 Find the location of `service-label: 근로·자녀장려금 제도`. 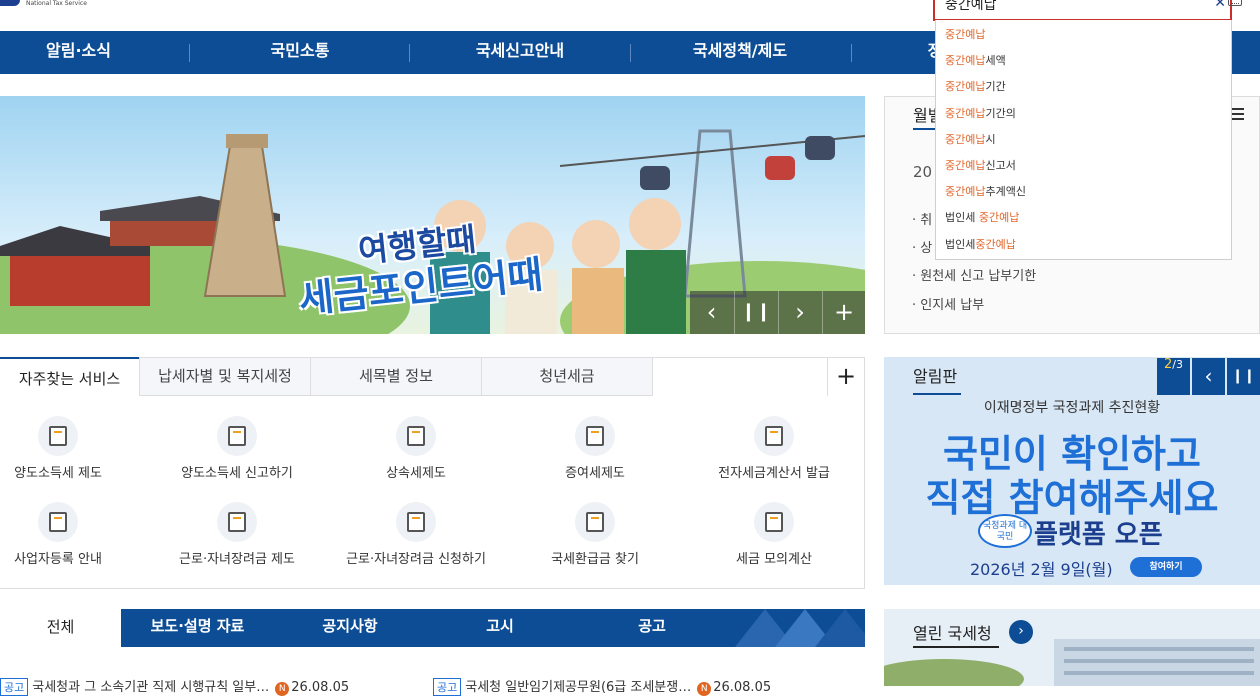

service-label: 근로·자녀장려금 제도 is located at coordinates (237, 559).